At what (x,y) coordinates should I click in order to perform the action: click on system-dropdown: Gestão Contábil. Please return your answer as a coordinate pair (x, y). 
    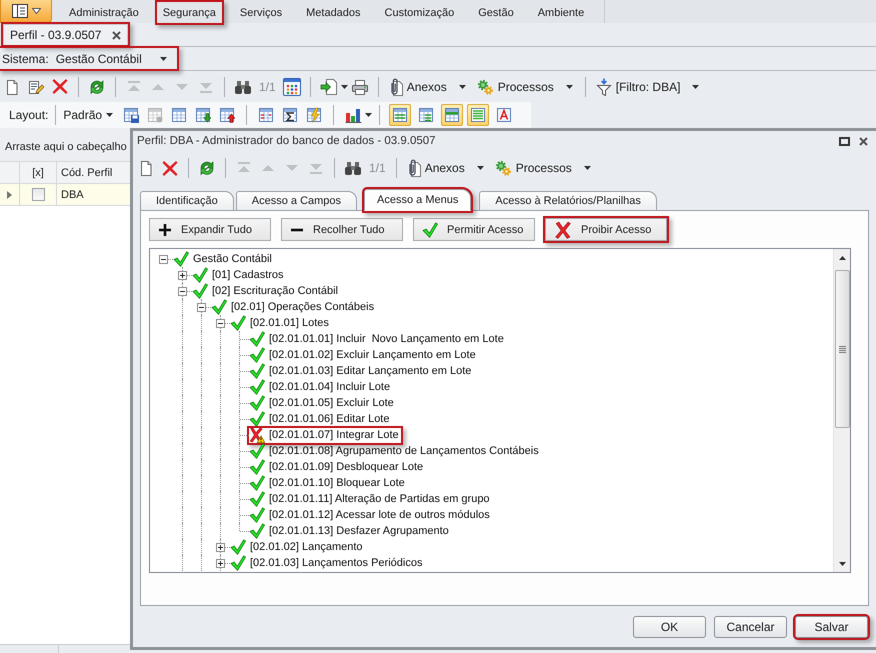
    Looking at the image, I should click on (111, 59).